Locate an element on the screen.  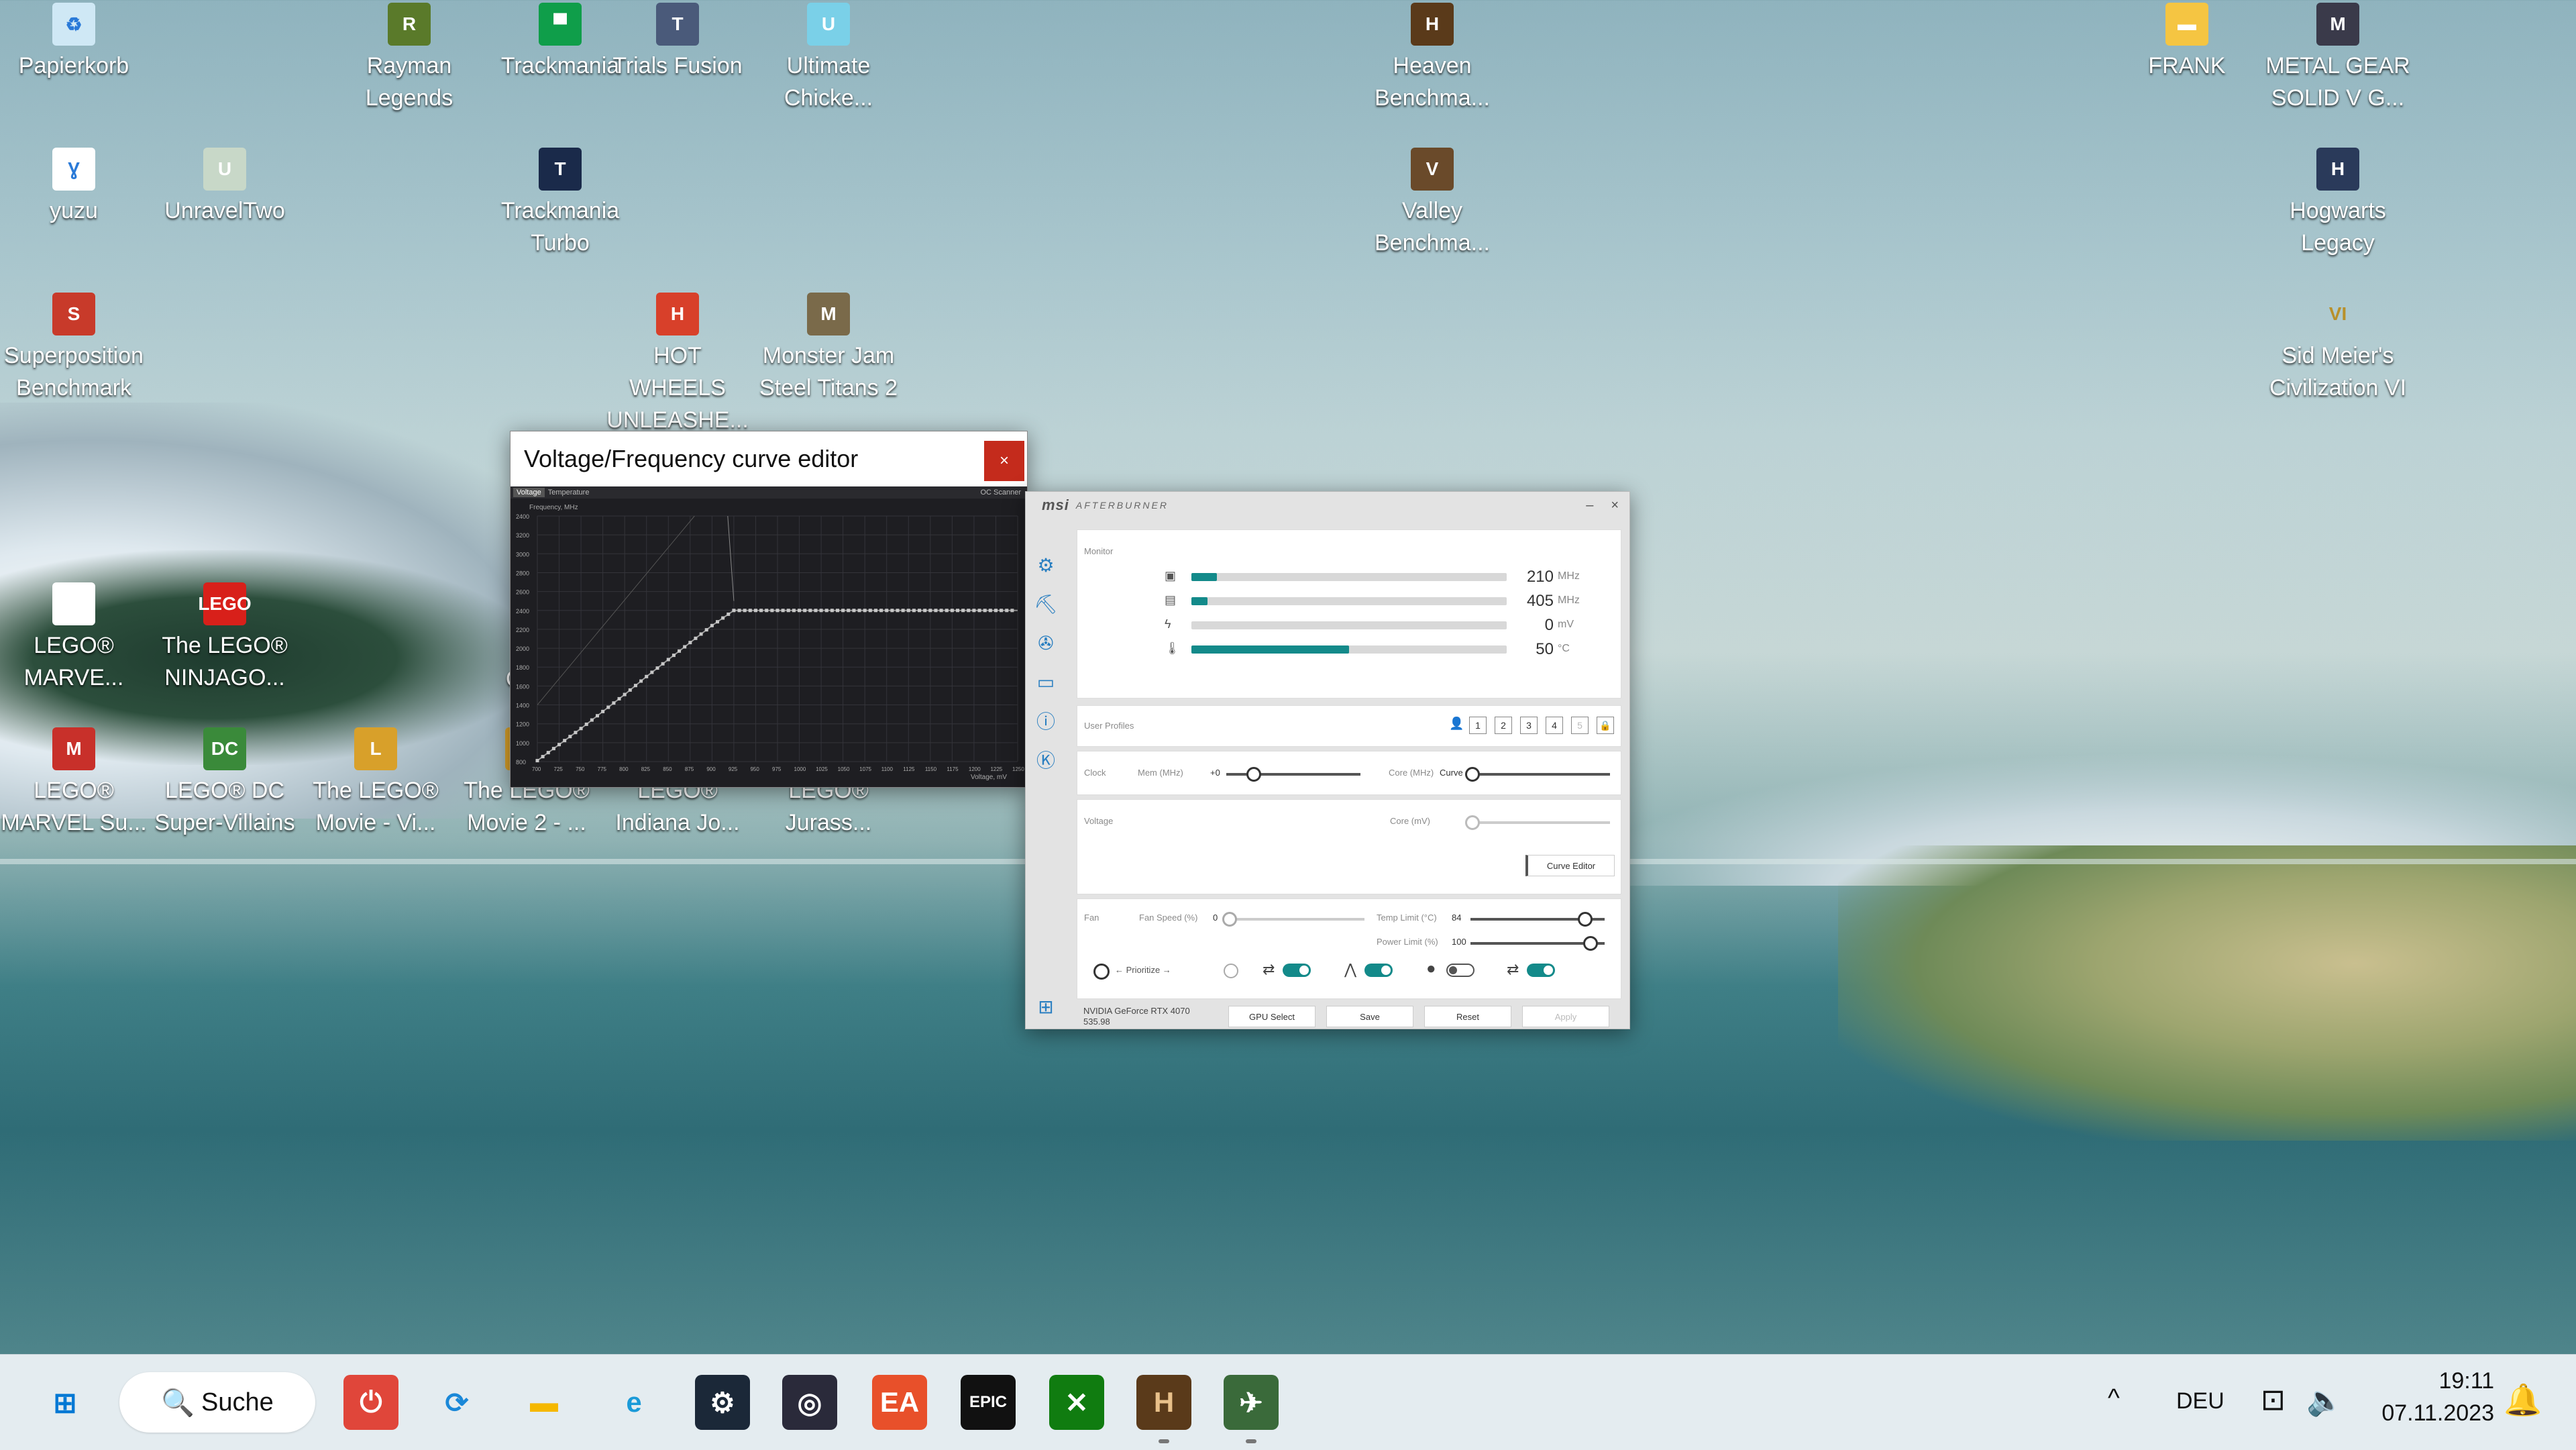
mem-clock-slider is located at coordinates (1293, 774).